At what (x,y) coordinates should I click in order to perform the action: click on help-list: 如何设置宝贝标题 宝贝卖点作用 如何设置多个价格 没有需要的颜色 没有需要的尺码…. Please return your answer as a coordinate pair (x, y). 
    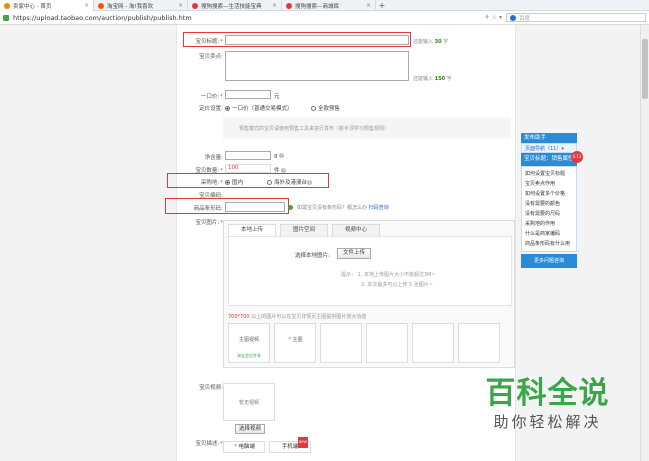
    Looking at the image, I should click on (549, 209).